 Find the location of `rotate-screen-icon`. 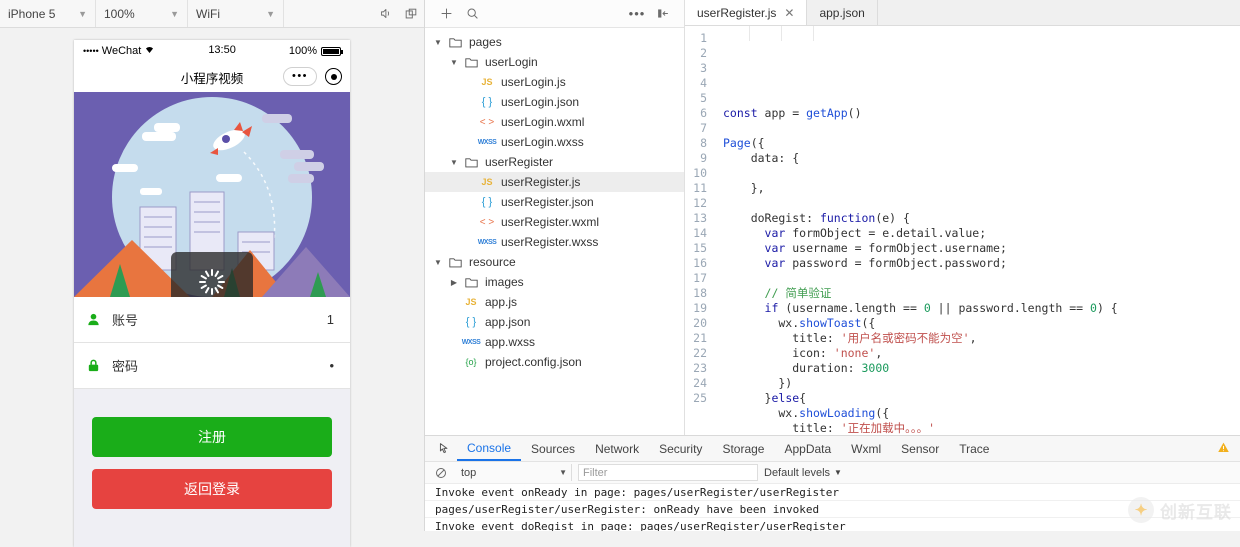

rotate-screen-icon is located at coordinates (411, 13).